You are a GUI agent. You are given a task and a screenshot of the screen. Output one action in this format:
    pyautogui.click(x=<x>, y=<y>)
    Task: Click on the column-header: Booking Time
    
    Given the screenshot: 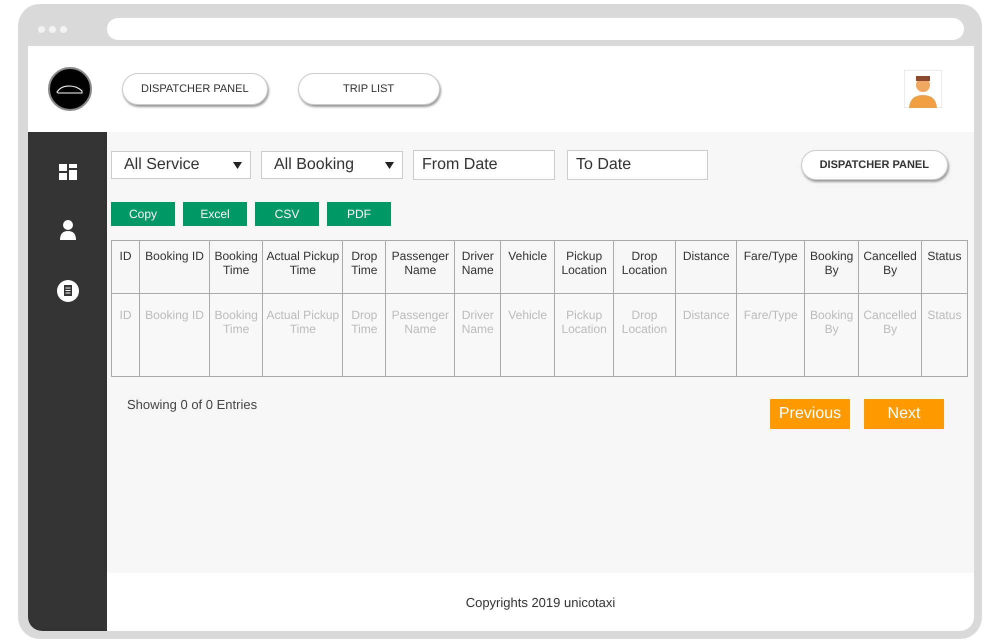 What is the action you would take?
    pyautogui.click(x=236, y=267)
    